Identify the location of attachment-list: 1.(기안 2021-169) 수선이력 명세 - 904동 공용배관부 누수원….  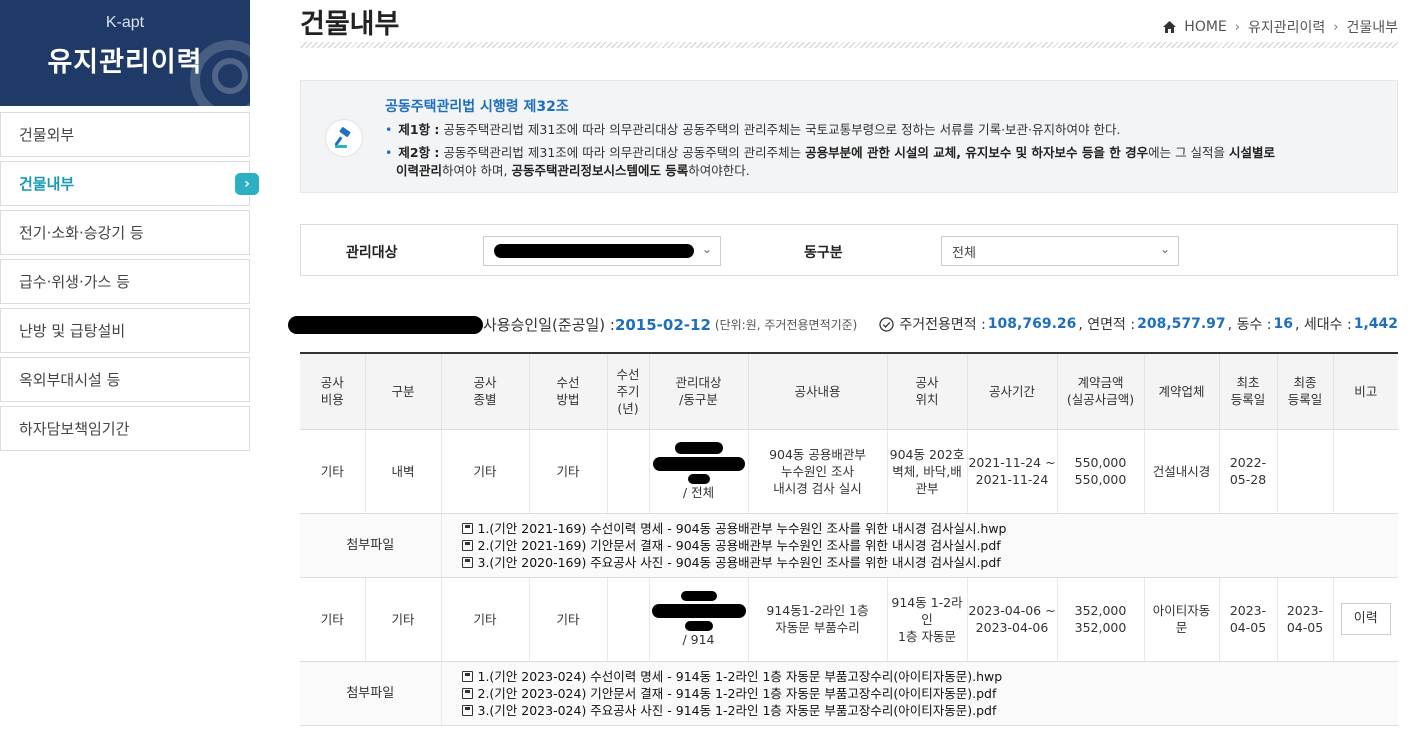
(919, 545).